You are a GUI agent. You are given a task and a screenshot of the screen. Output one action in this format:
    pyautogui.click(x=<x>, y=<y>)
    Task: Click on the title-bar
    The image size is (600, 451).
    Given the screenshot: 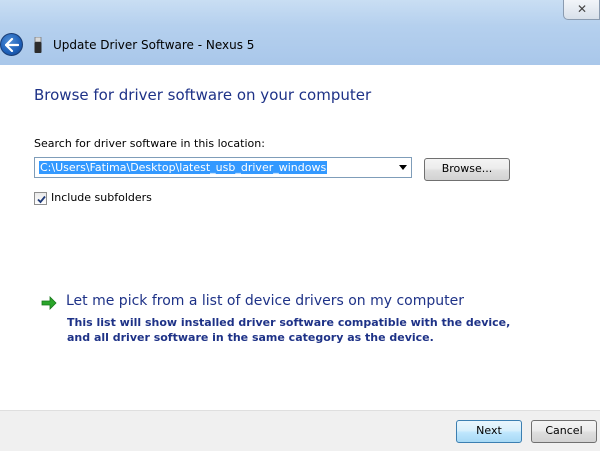 What is the action you would take?
    pyautogui.click(x=300, y=32)
    